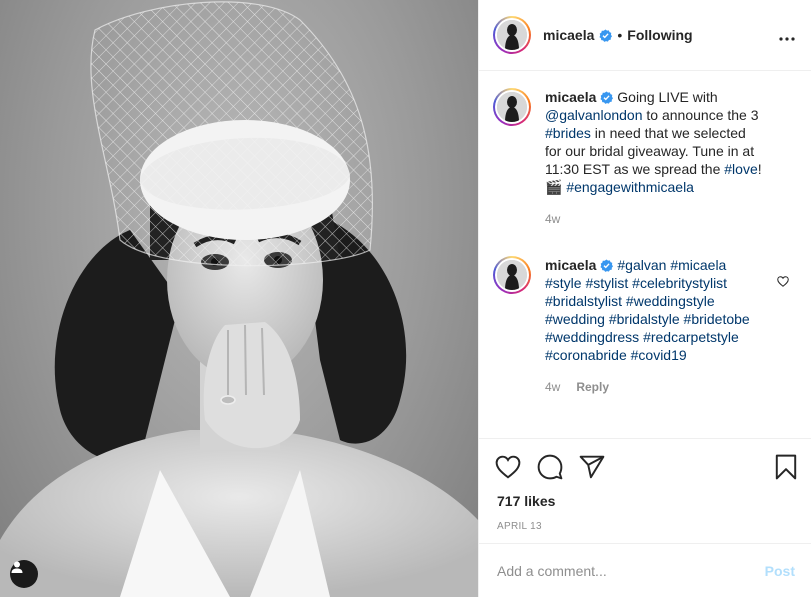  Describe the element at coordinates (606, 283) in the screenshot. I see `hashtag-link: #stylist` at that location.